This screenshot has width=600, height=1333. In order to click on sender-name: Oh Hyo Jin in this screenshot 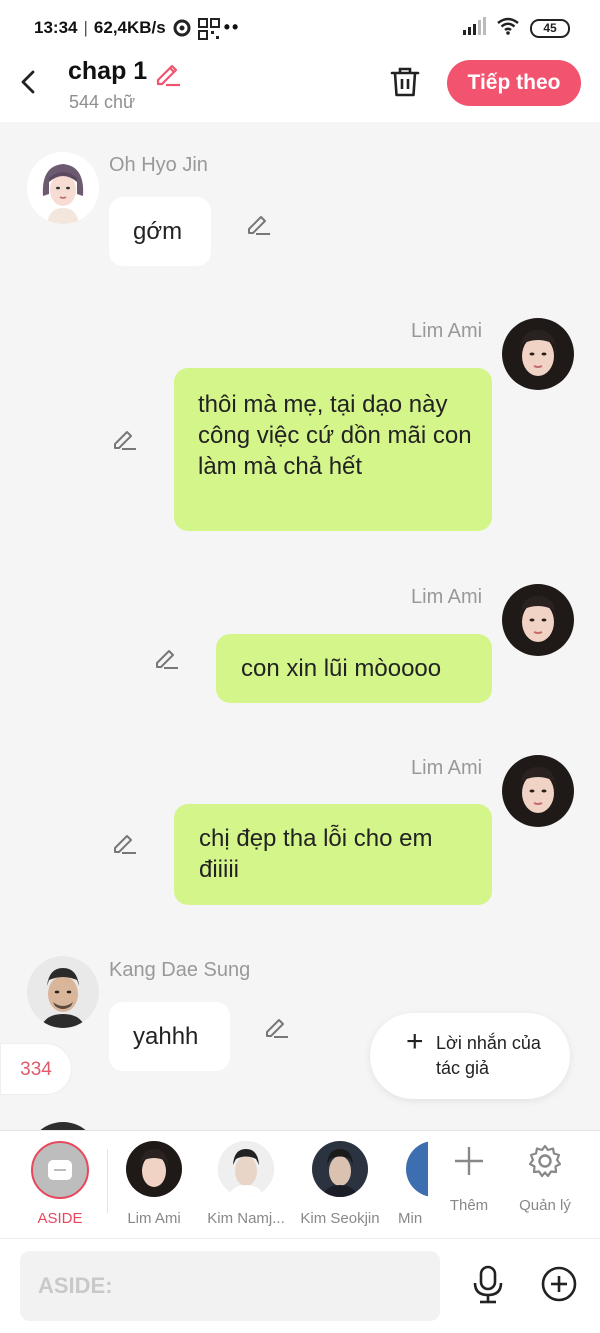, I will do `click(158, 165)`.